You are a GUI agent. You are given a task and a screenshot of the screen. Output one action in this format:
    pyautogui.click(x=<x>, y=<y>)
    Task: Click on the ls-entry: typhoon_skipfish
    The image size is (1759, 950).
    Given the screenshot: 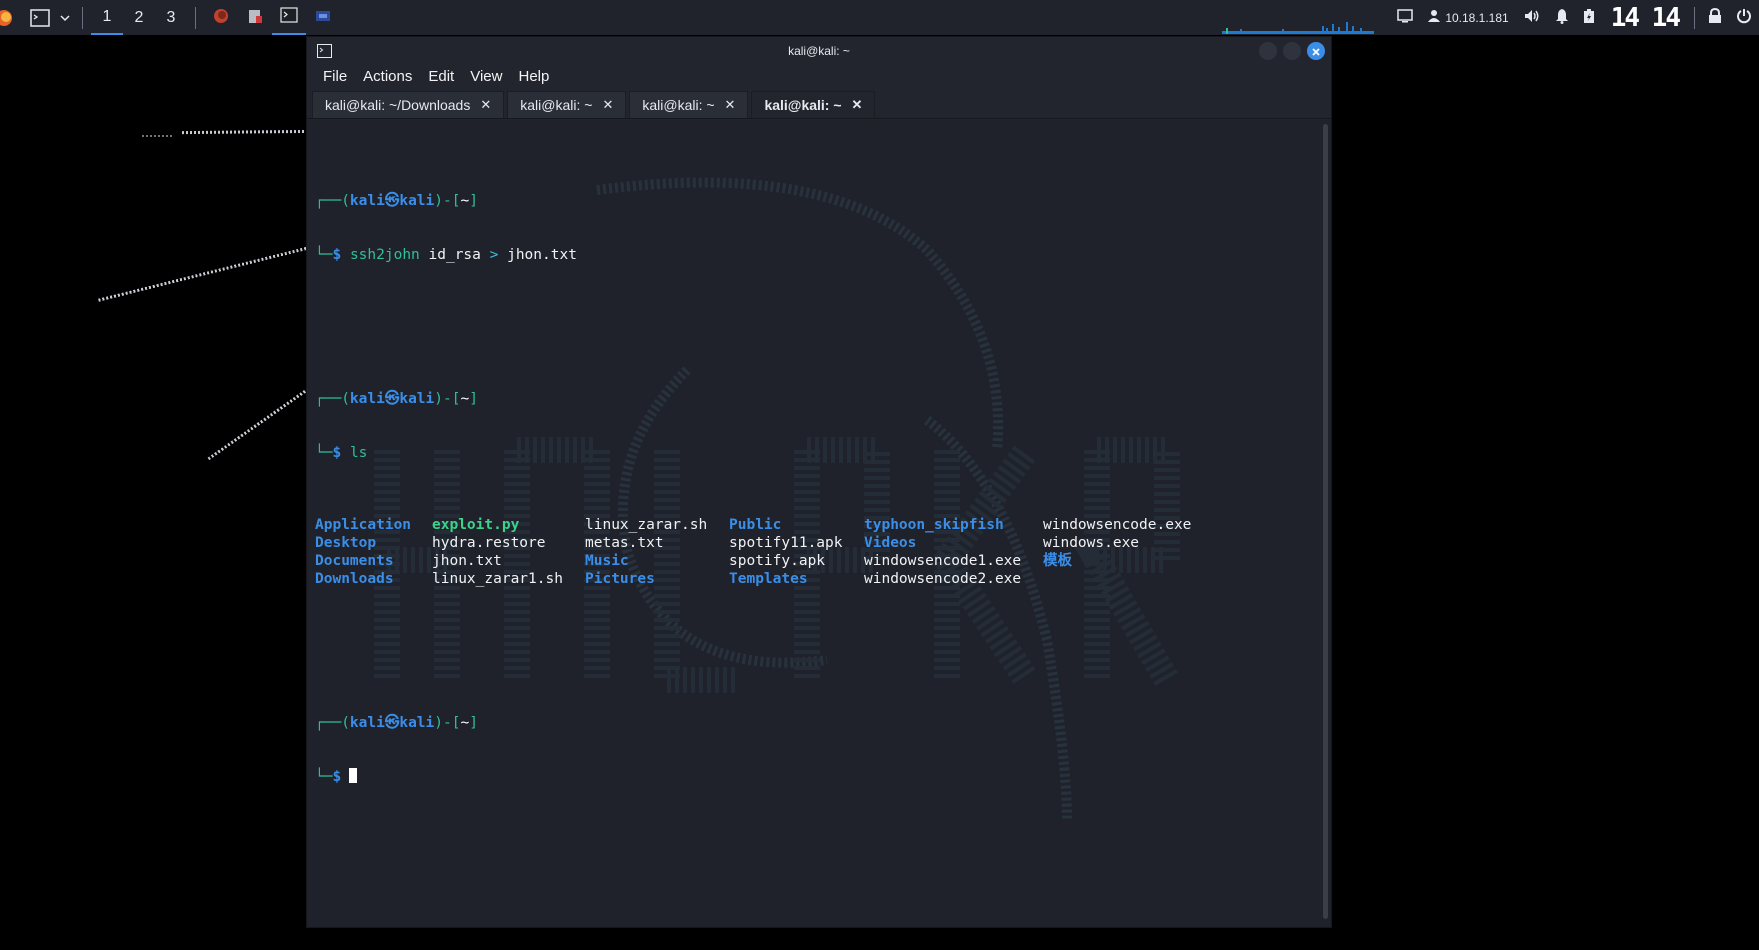 What is the action you would take?
    pyautogui.click(x=934, y=525)
    